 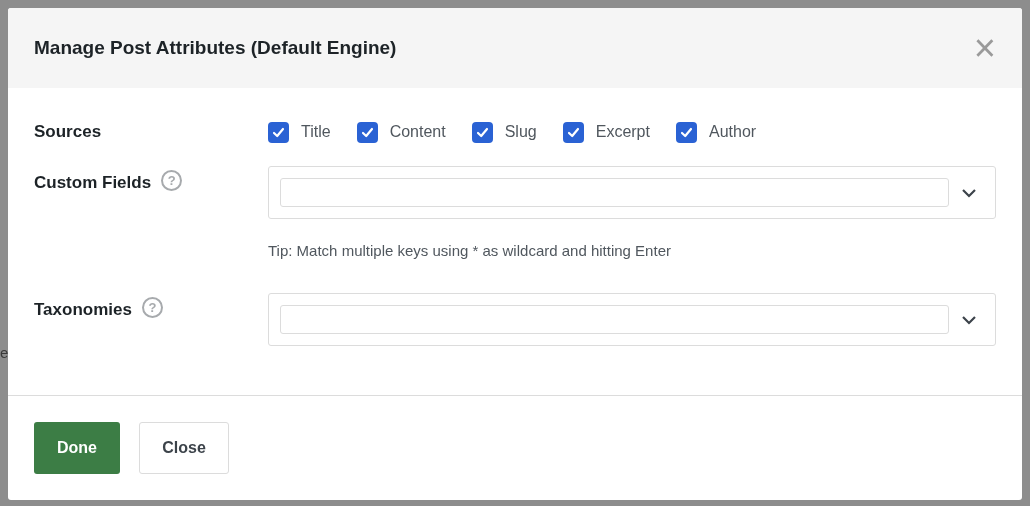 What do you see at coordinates (316, 132) in the screenshot?
I see `checkbox-label: Title` at bounding box center [316, 132].